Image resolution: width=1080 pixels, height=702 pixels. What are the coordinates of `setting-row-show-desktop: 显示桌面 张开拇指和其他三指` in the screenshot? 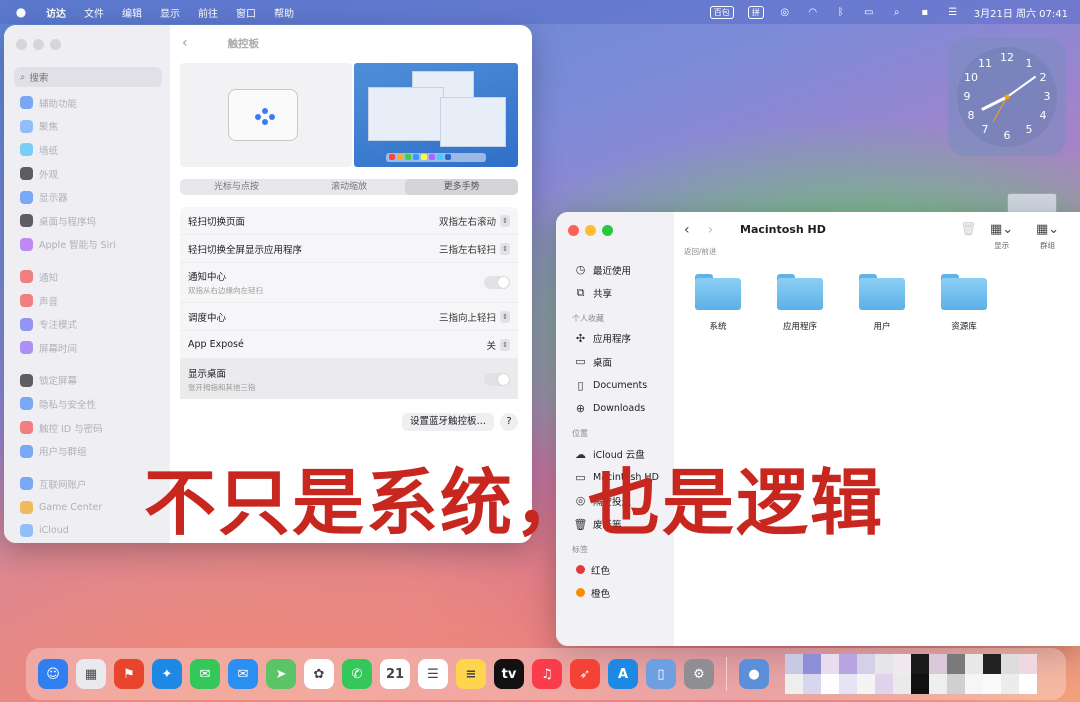 It's located at (349, 379).